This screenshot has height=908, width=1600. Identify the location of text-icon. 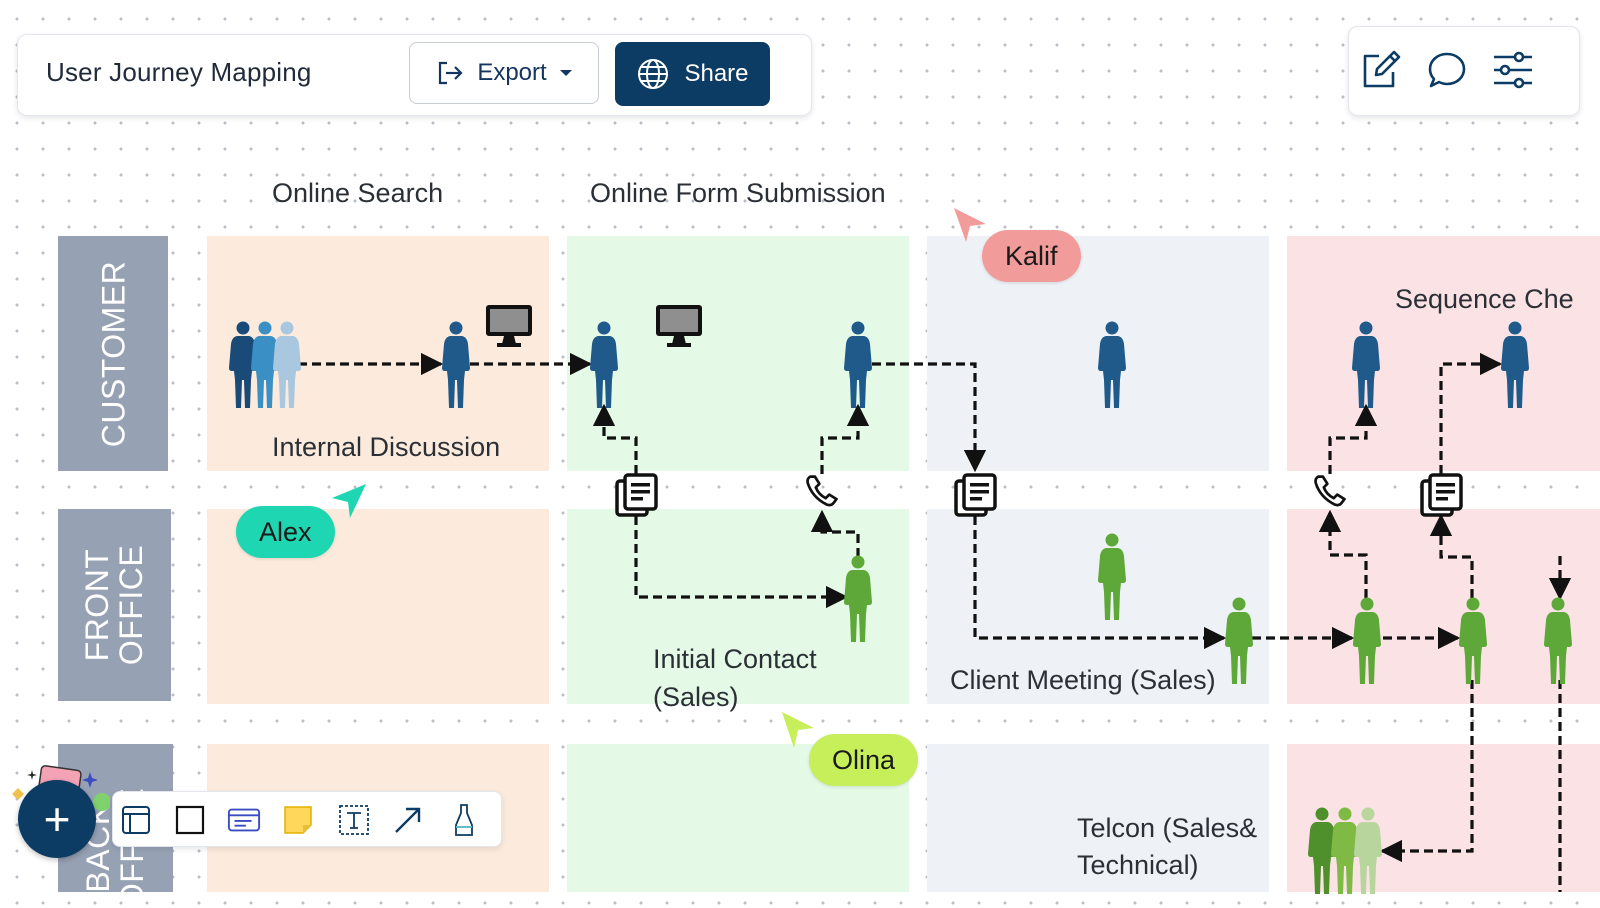
(354, 820).